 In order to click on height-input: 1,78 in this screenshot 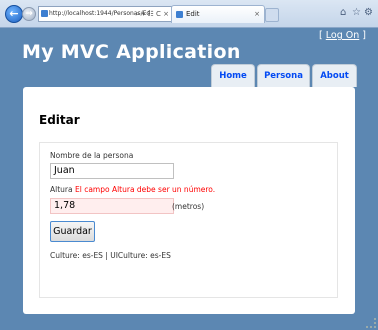, I will do `click(112, 206)`.